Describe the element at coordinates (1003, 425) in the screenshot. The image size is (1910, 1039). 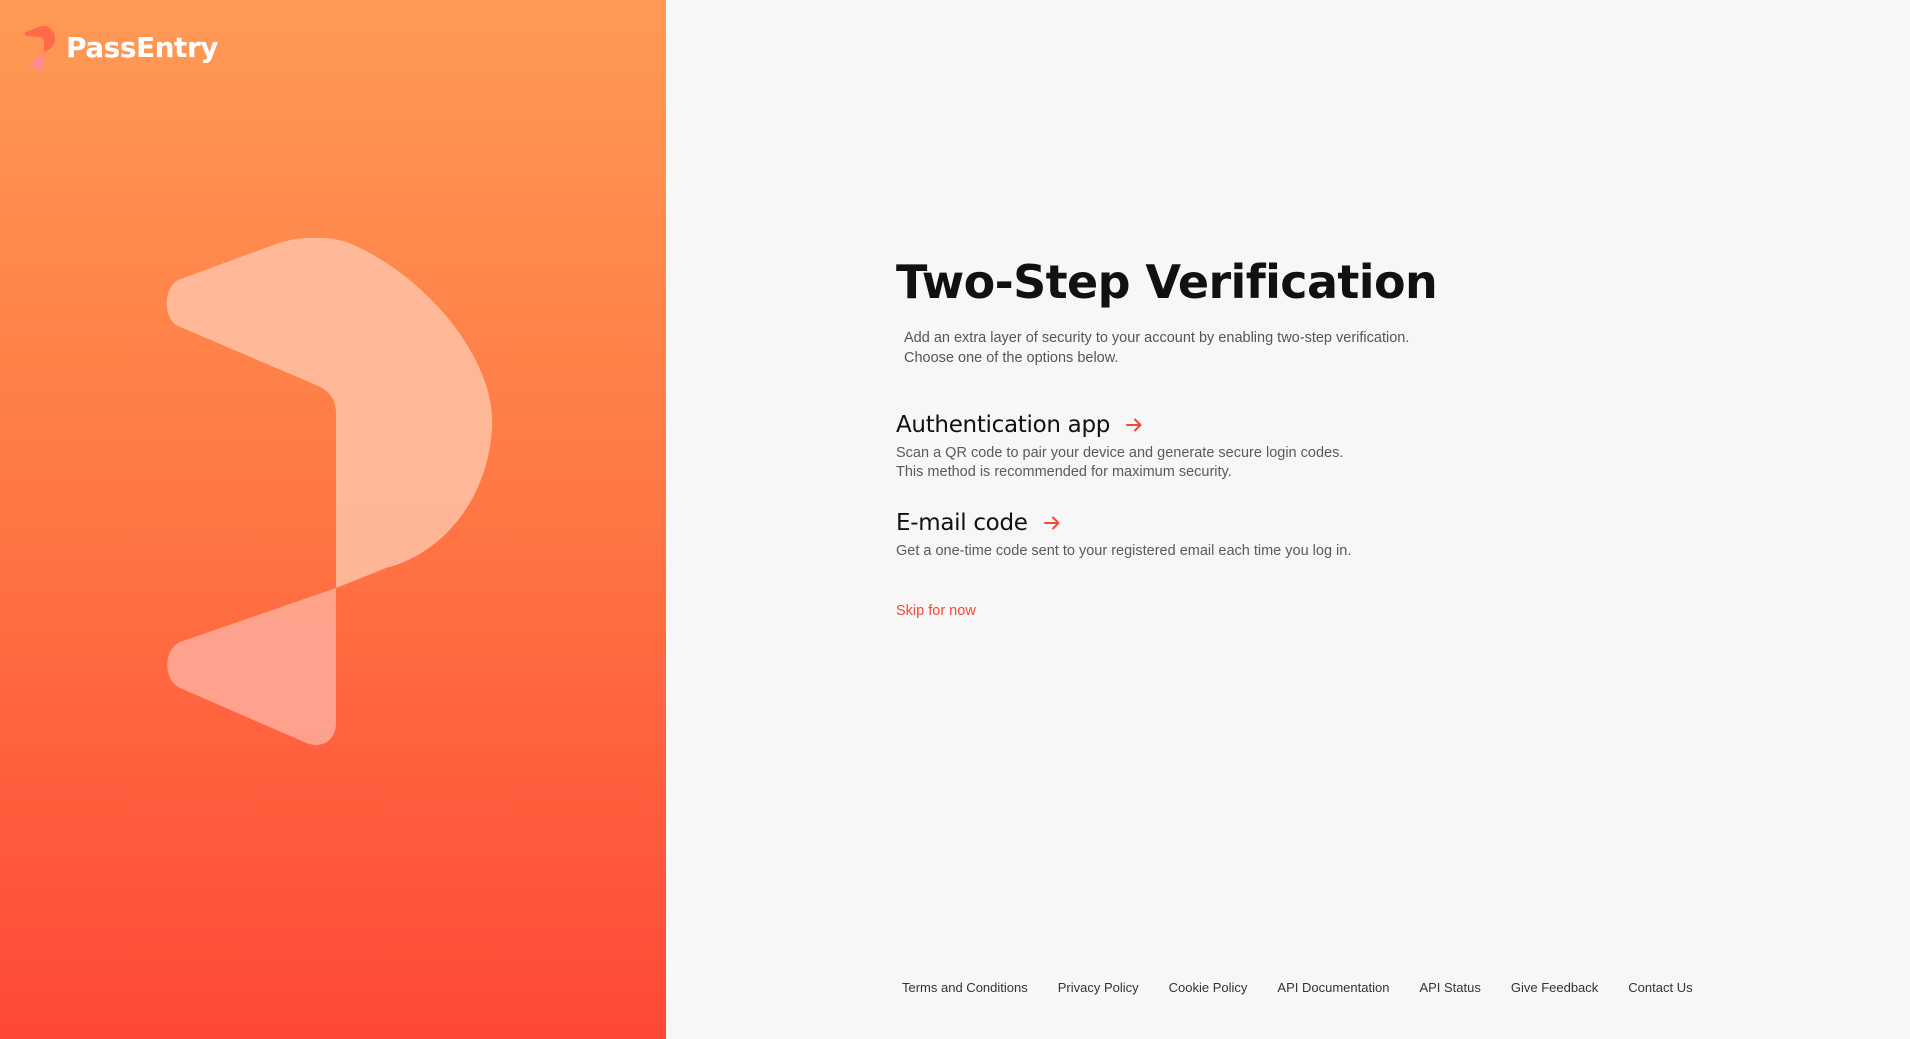
I see `option-title: Authentication app` at that location.